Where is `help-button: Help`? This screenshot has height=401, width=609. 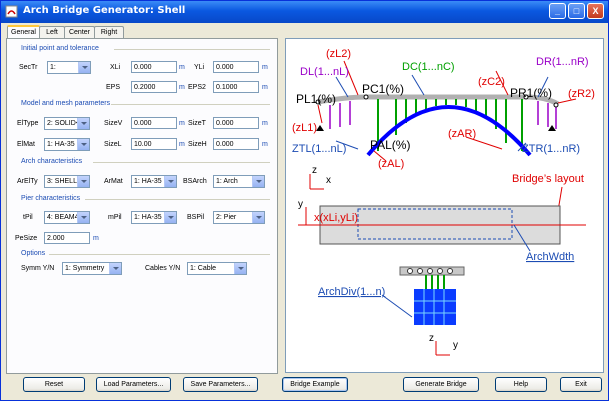 help-button: Help is located at coordinates (521, 384).